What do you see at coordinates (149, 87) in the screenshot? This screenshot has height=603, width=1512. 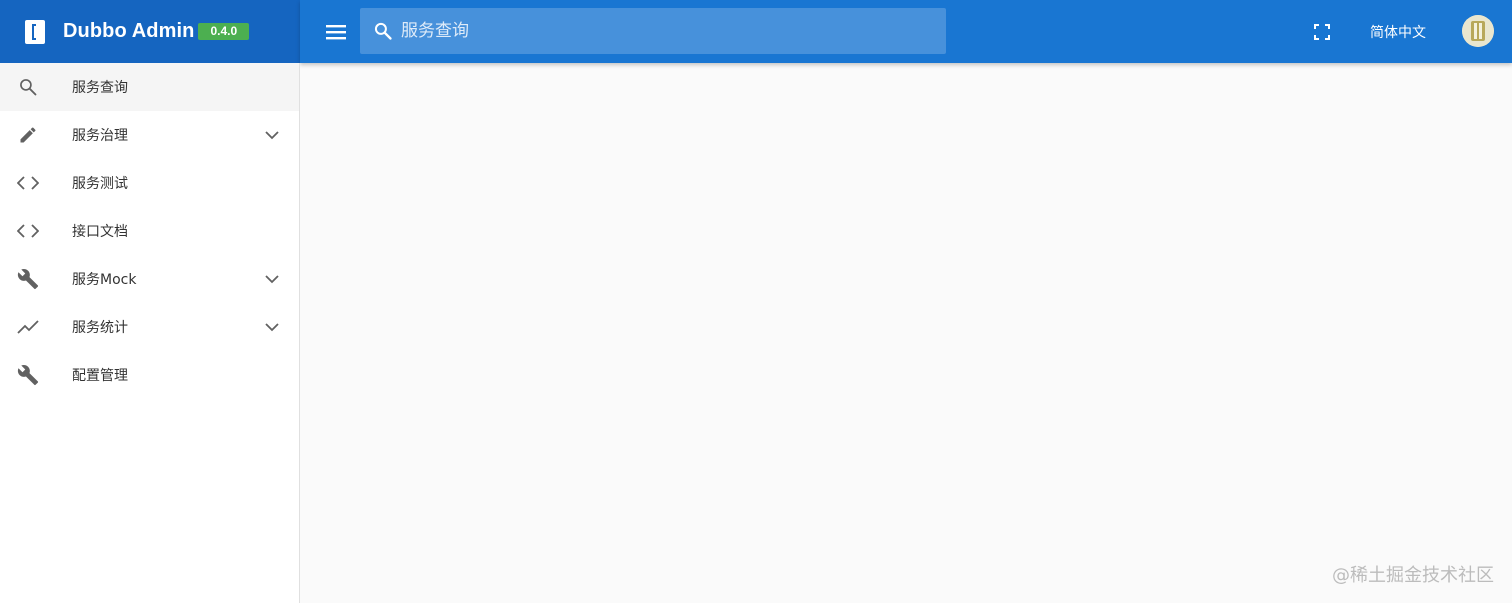 I see `sidebar-item-service-search: 服务查询` at bounding box center [149, 87].